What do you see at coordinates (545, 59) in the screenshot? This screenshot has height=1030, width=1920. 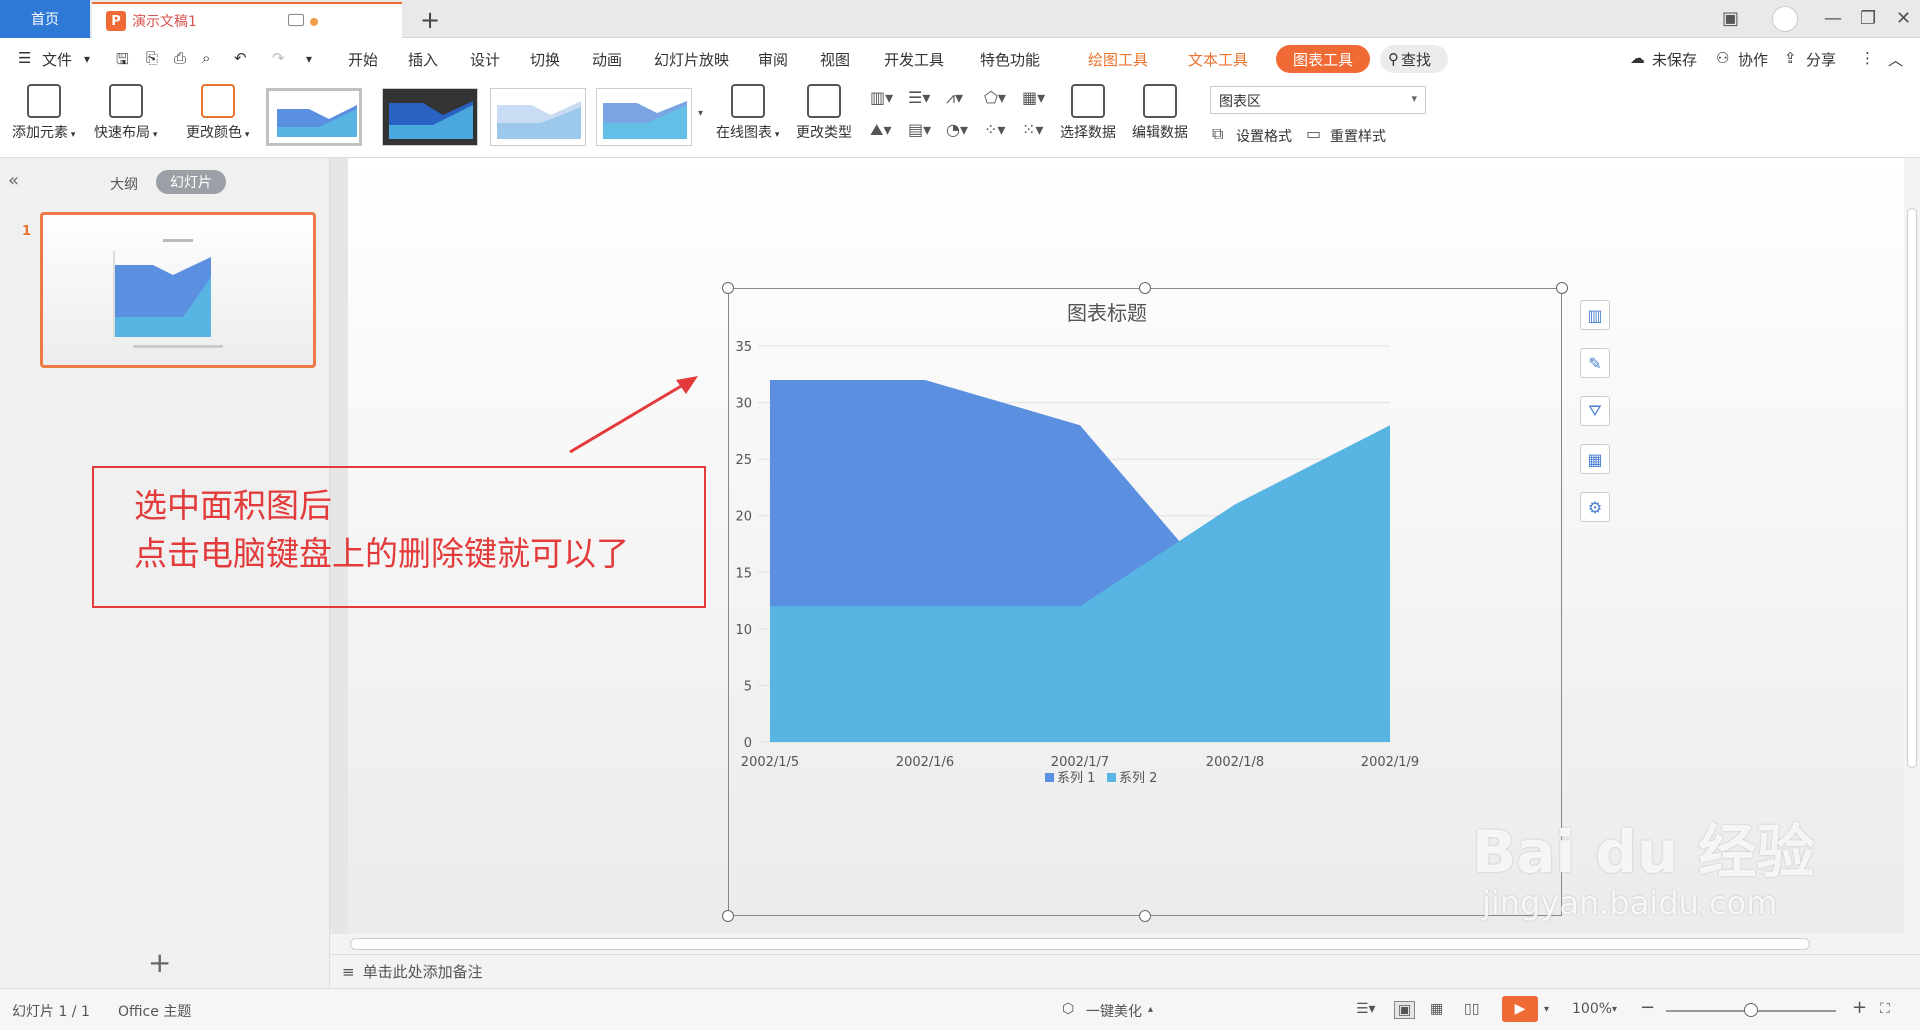 I see `menu-transition: 切换` at bounding box center [545, 59].